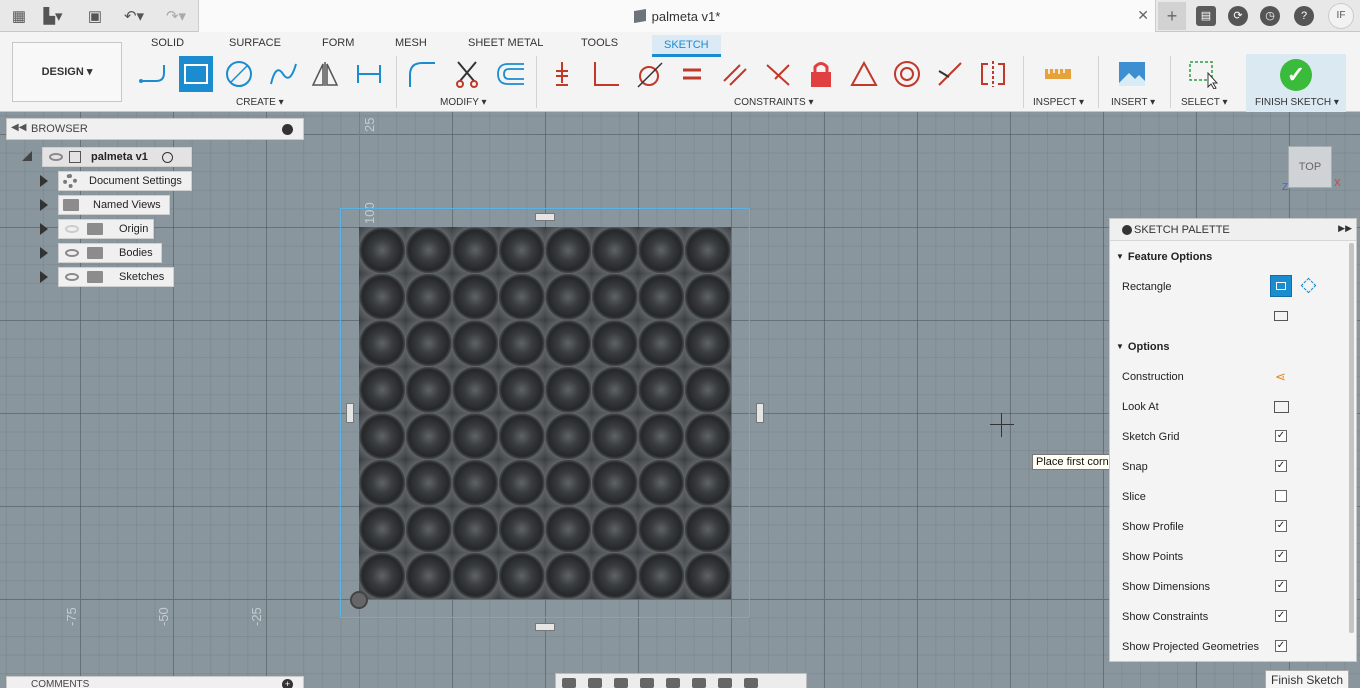  What do you see at coordinates (167, 157) in the screenshot?
I see `activate-radio-icon` at bounding box center [167, 157].